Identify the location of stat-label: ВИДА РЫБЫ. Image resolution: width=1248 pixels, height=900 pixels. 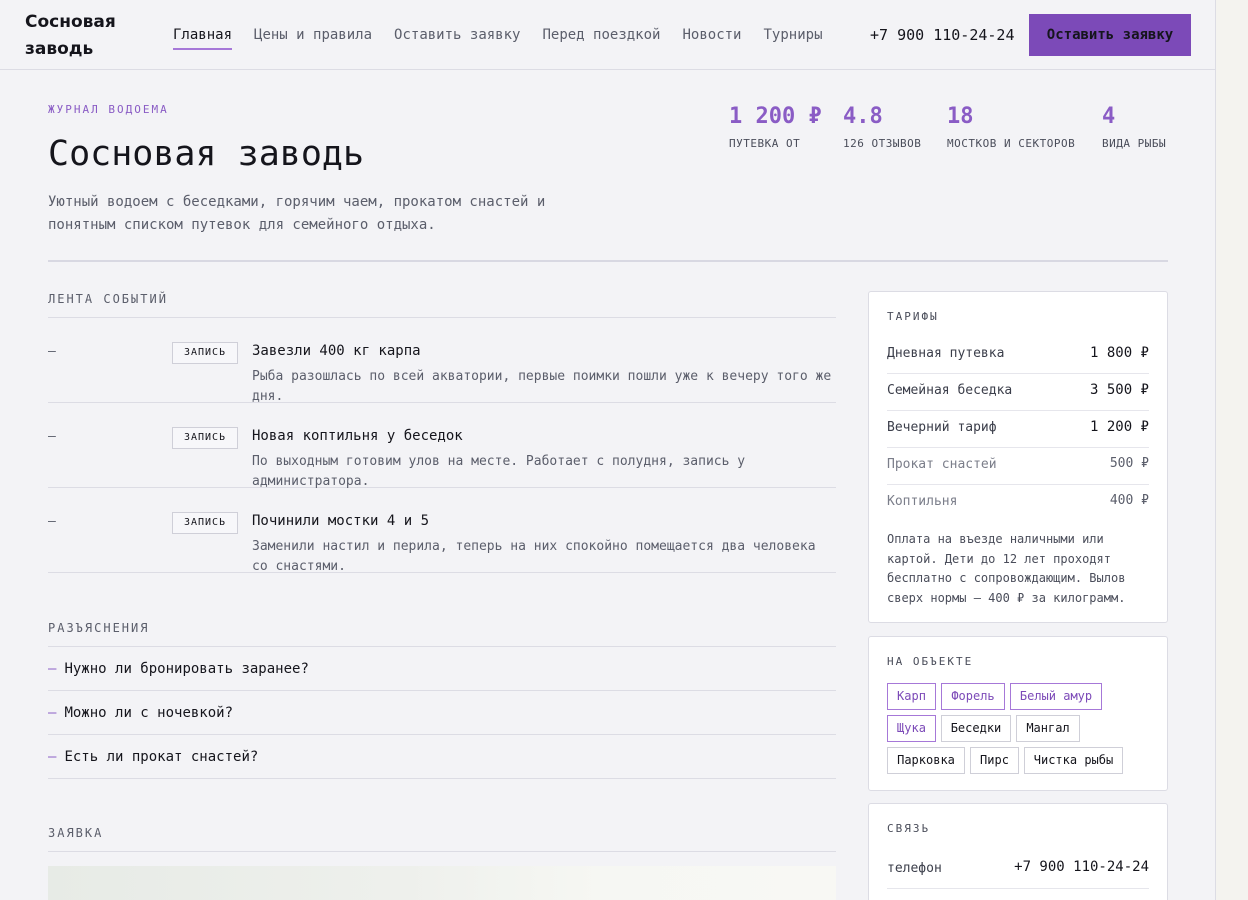
(1134, 143).